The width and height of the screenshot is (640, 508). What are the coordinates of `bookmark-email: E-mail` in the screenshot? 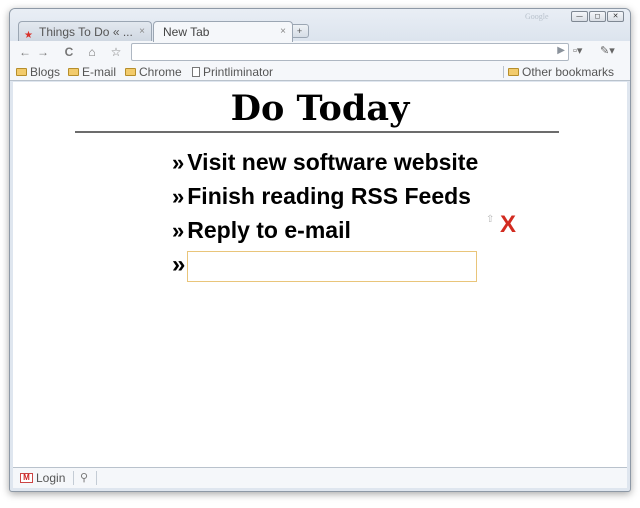 It's located at (92, 72).